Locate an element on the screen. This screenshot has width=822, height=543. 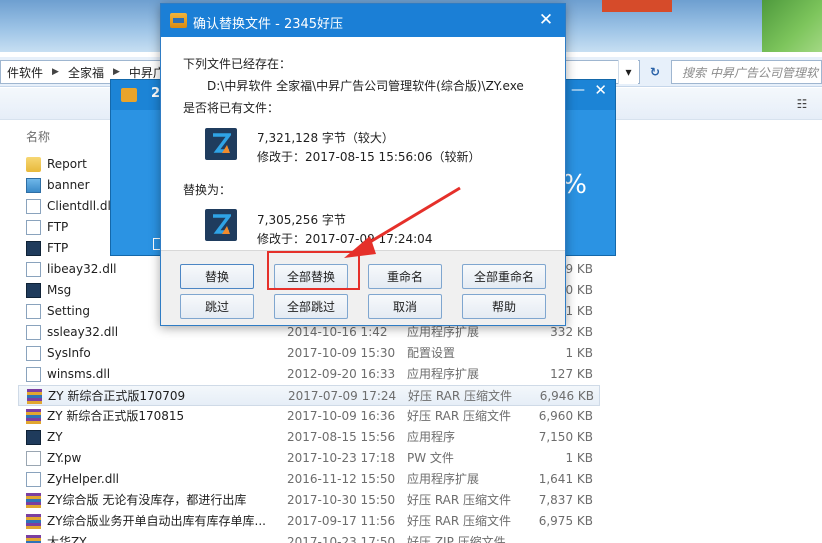
file-date: 2016-11-12 15:50 is located at coordinates (341, 479).